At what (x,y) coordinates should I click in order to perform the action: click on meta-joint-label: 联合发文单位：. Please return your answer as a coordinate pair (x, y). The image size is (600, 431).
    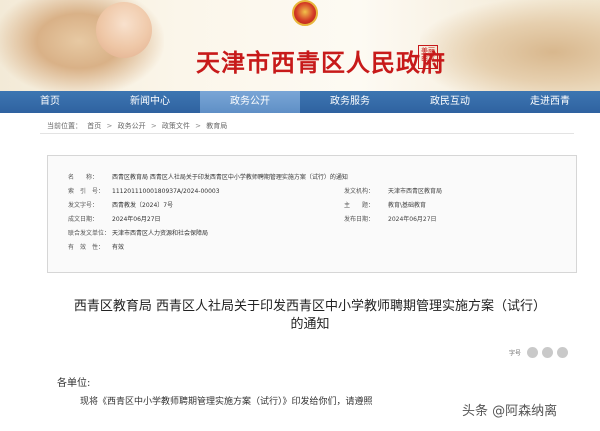
    Looking at the image, I should click on (89, 233).